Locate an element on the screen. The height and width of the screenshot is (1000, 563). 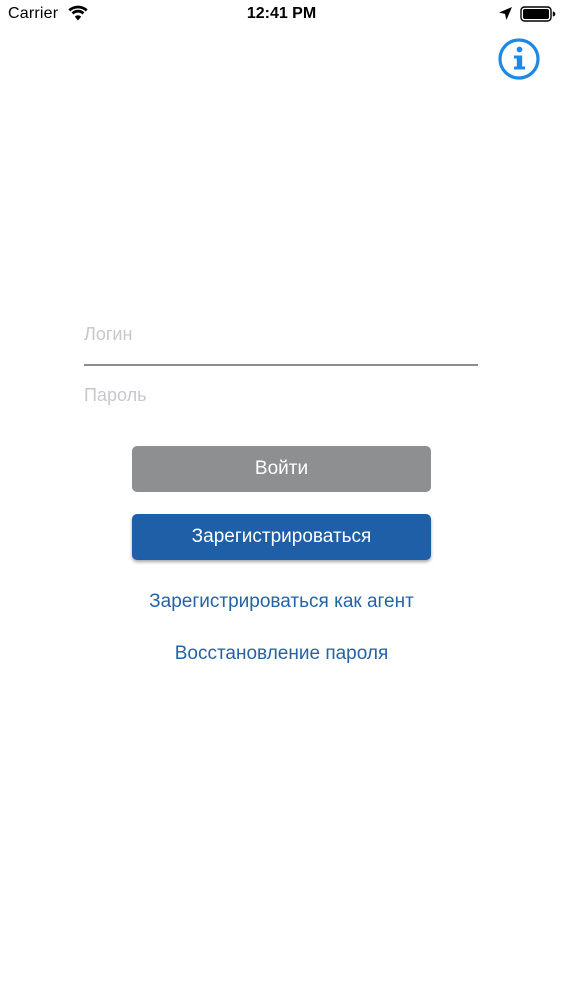
login-field is located at coordinates (281, 334).